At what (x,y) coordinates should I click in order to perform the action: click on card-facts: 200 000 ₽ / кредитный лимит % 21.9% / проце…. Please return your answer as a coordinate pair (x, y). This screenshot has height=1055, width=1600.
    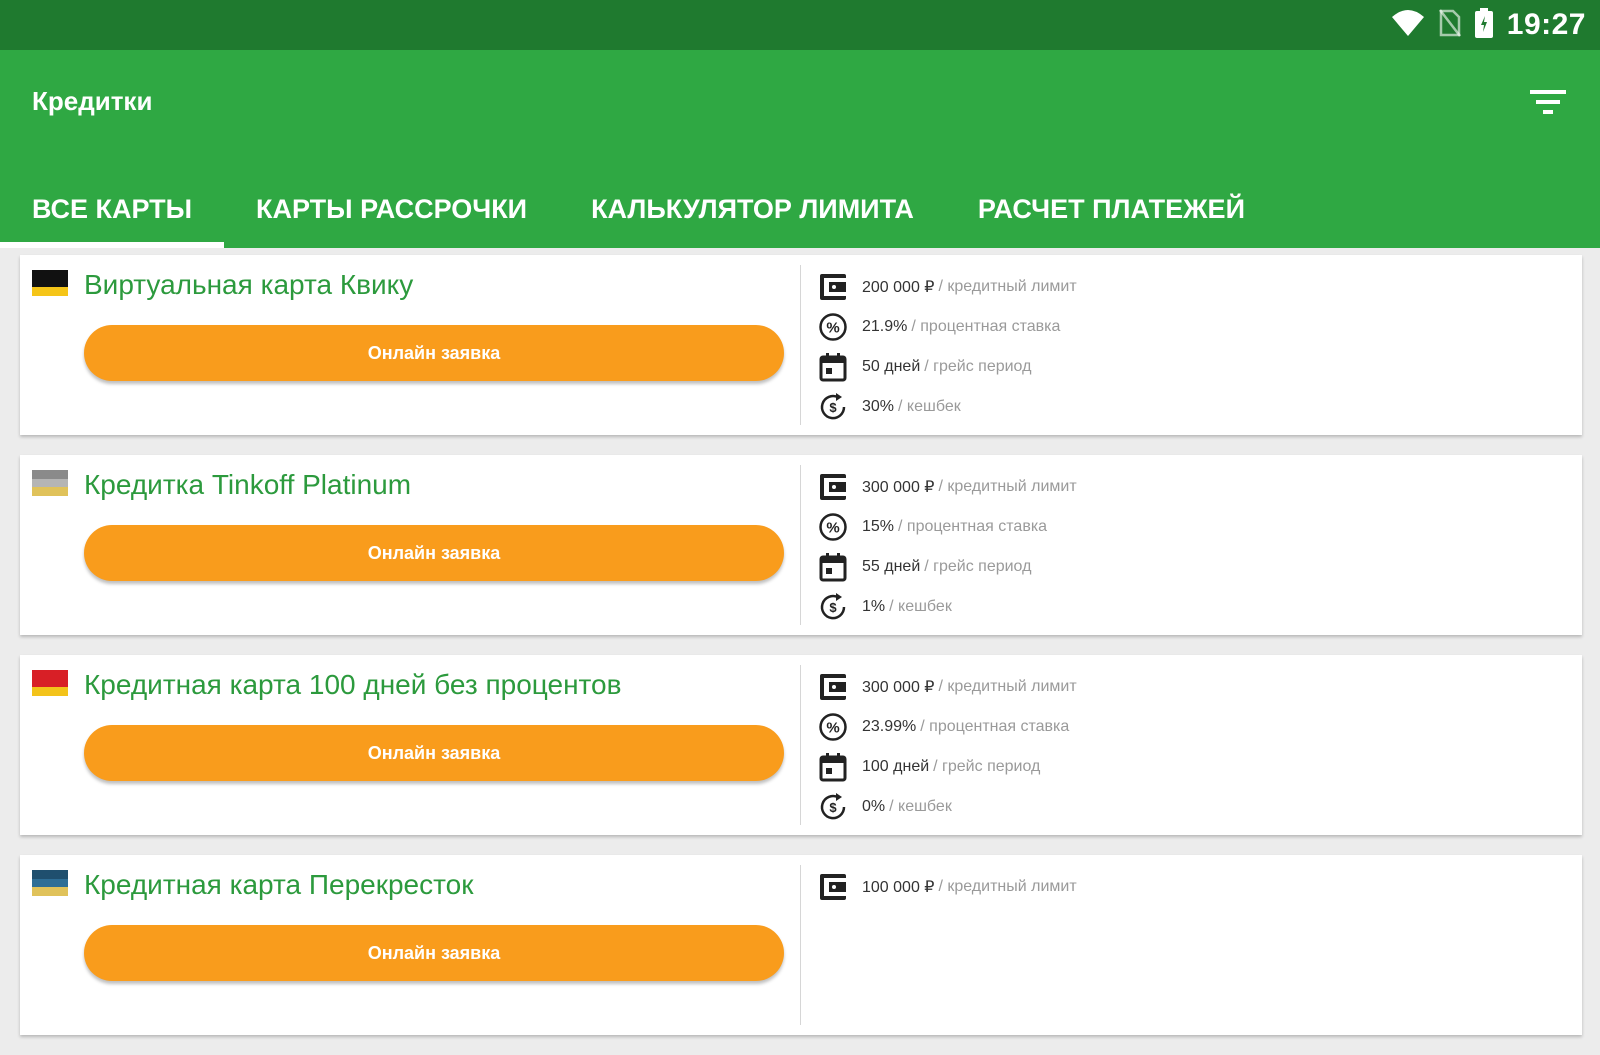
    Looking at the image, I should click on (946, 347).